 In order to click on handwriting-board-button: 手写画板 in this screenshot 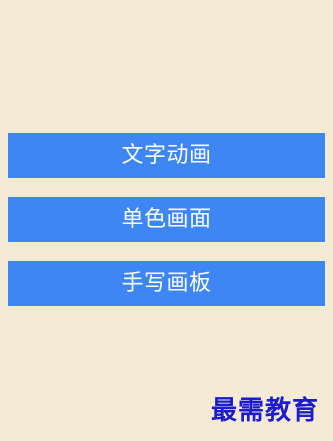, I will do `click(166, 283)`.